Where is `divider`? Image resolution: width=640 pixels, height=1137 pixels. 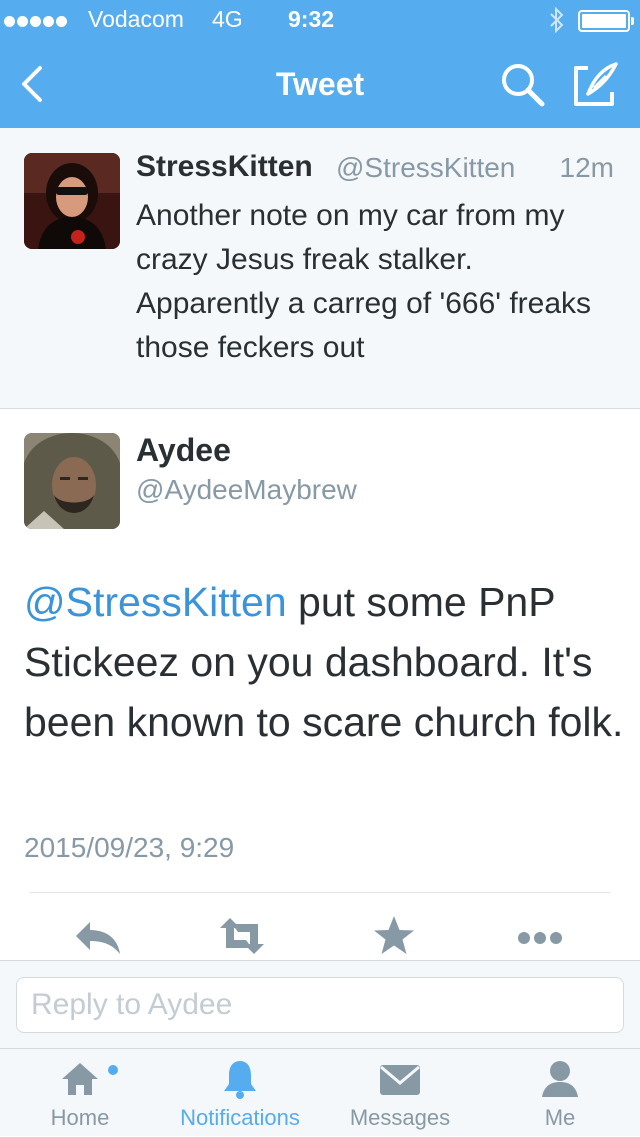
divider is located at coordinates (320, 892).